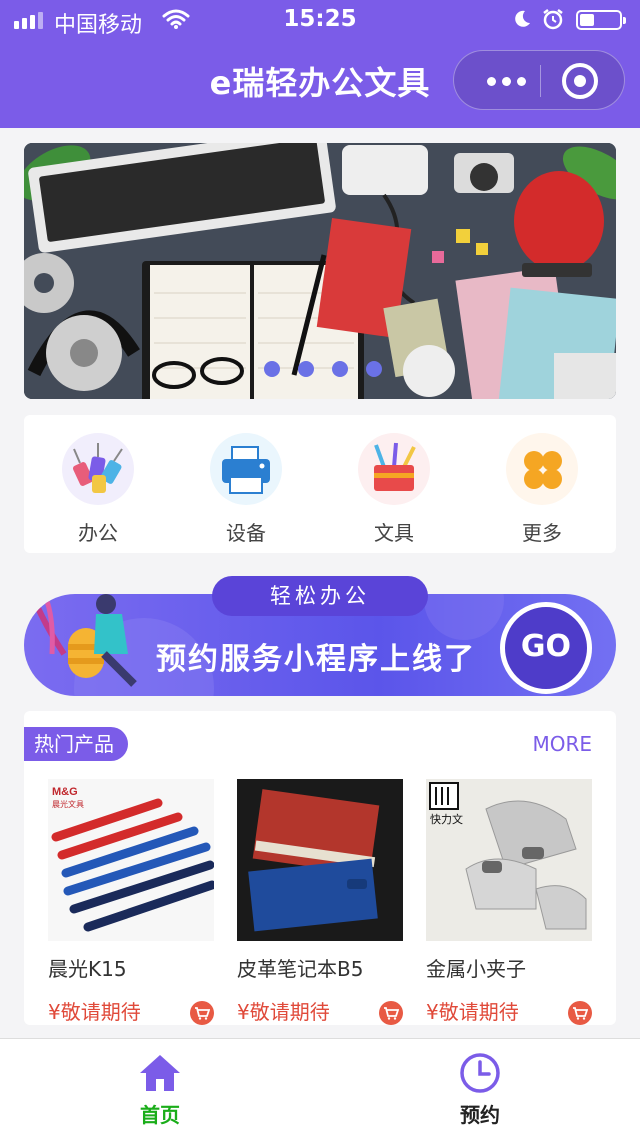  I want to click on category-office: 办公, so click(98, 484).